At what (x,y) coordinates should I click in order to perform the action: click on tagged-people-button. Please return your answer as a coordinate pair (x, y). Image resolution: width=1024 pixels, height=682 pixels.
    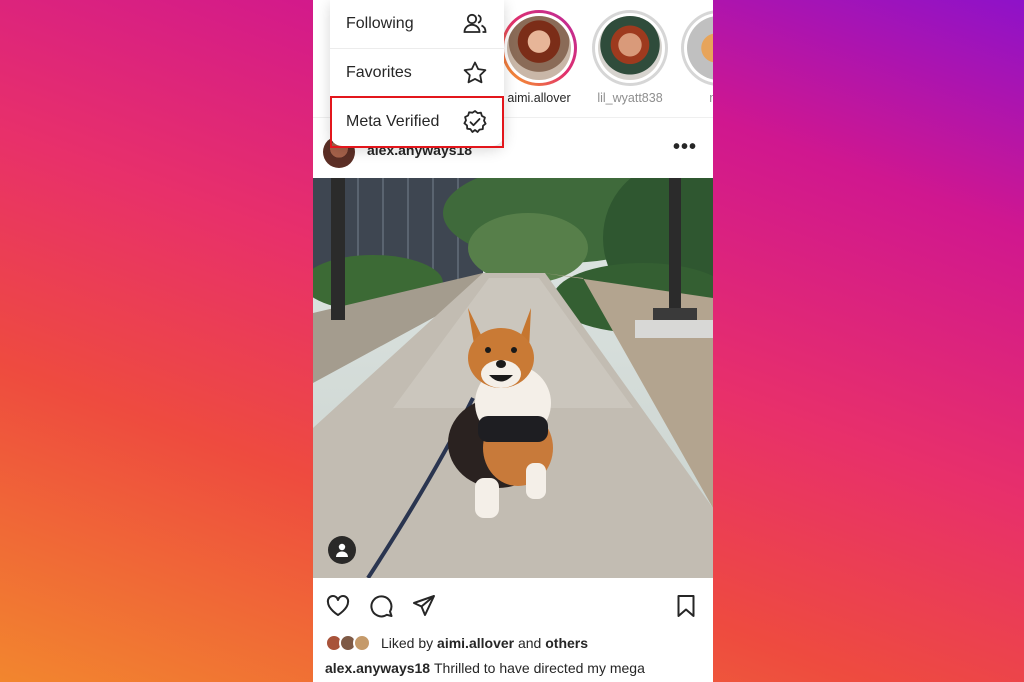
    Looking at the image, I should click on (342, 550).